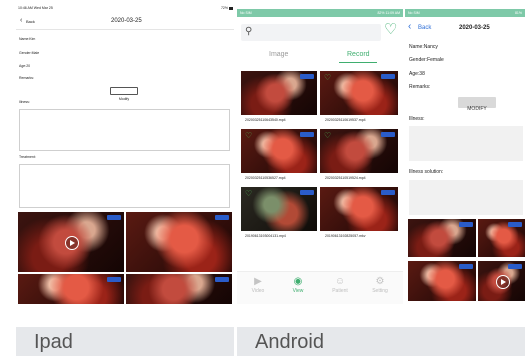  What do you see at coordinates (474, 28) in the screenshot?
I see `android-page-title: 2020-03-25` at bounding box center [474, 28].